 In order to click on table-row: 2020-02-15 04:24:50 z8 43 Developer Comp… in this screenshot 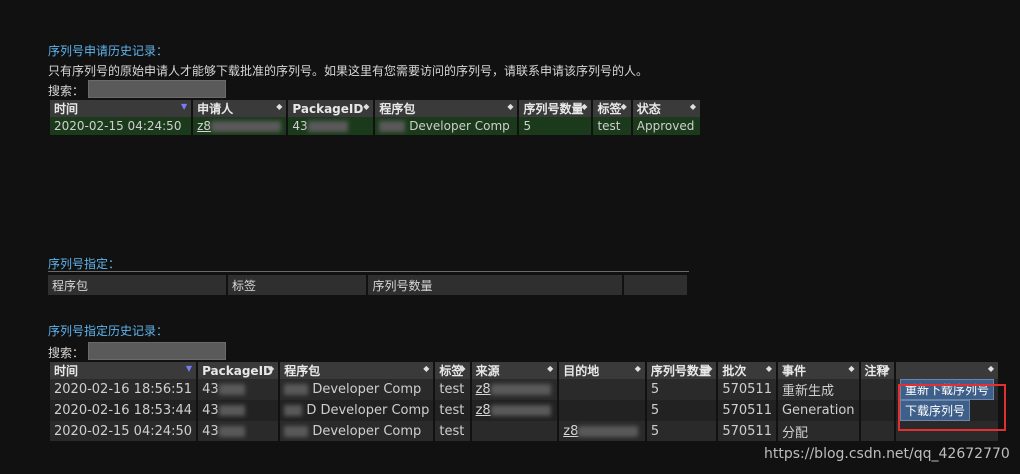, I will do `click(376, 126)`.